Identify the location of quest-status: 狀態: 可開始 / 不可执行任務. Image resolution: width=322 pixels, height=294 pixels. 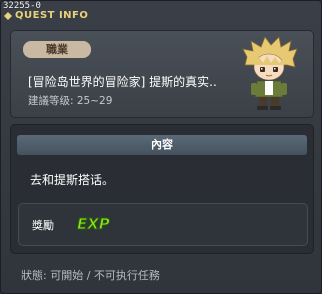
(90, 275).